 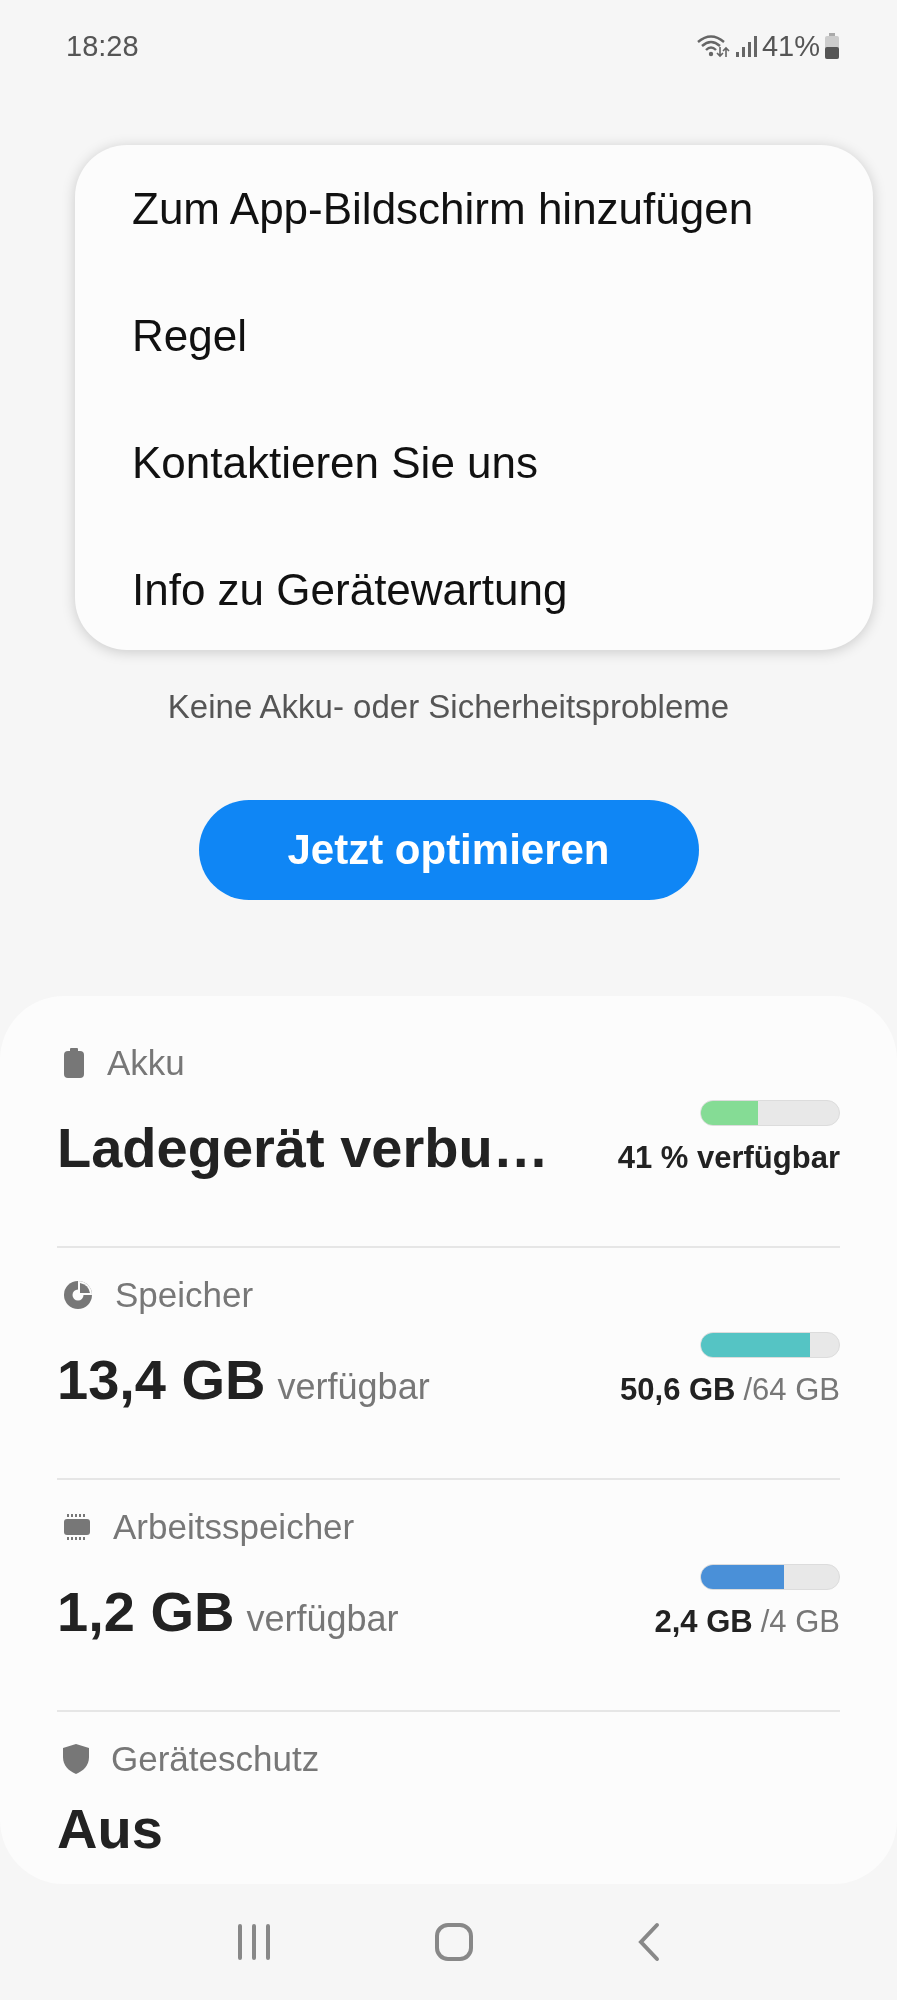 I want to click on recent-apps-icon, so click(x=253, y=1941).